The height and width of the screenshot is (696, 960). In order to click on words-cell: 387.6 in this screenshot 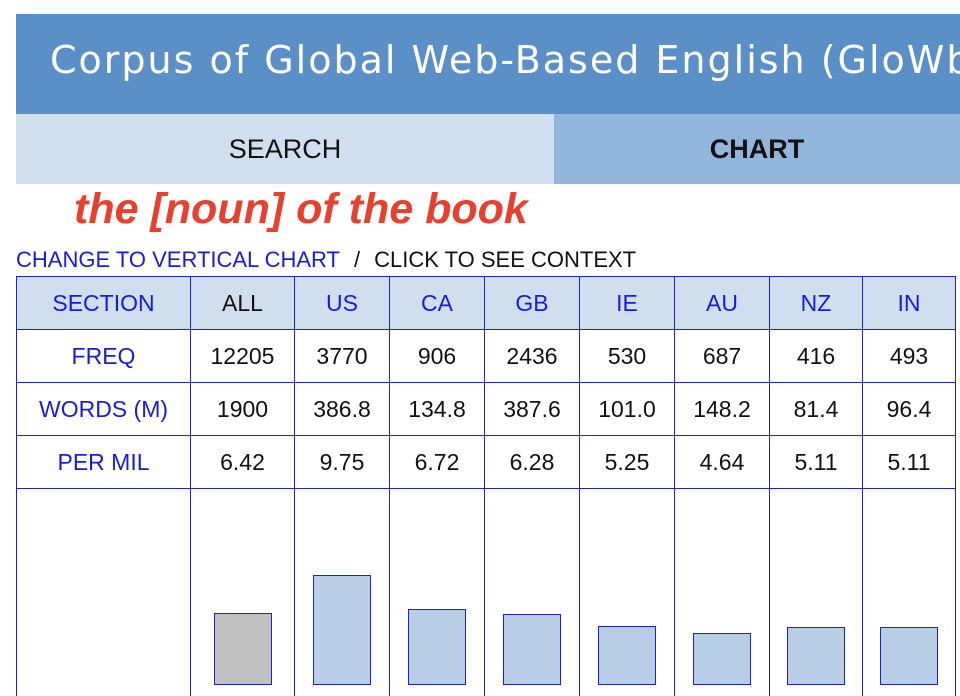, I will do `click(532, 409)`.